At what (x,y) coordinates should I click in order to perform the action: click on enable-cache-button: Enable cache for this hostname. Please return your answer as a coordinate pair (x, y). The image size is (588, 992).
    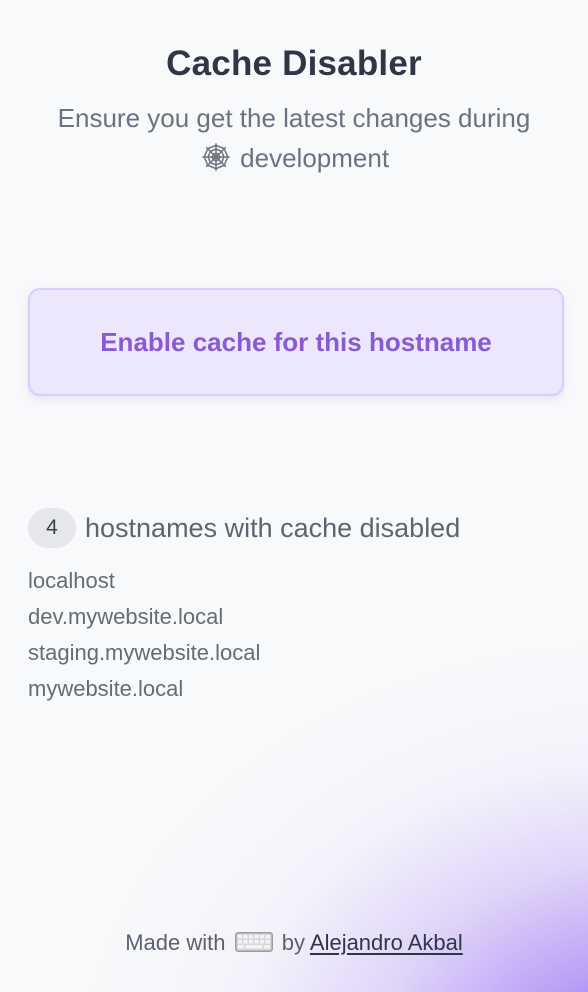
    Looking at the image, I should click on (296, 342).